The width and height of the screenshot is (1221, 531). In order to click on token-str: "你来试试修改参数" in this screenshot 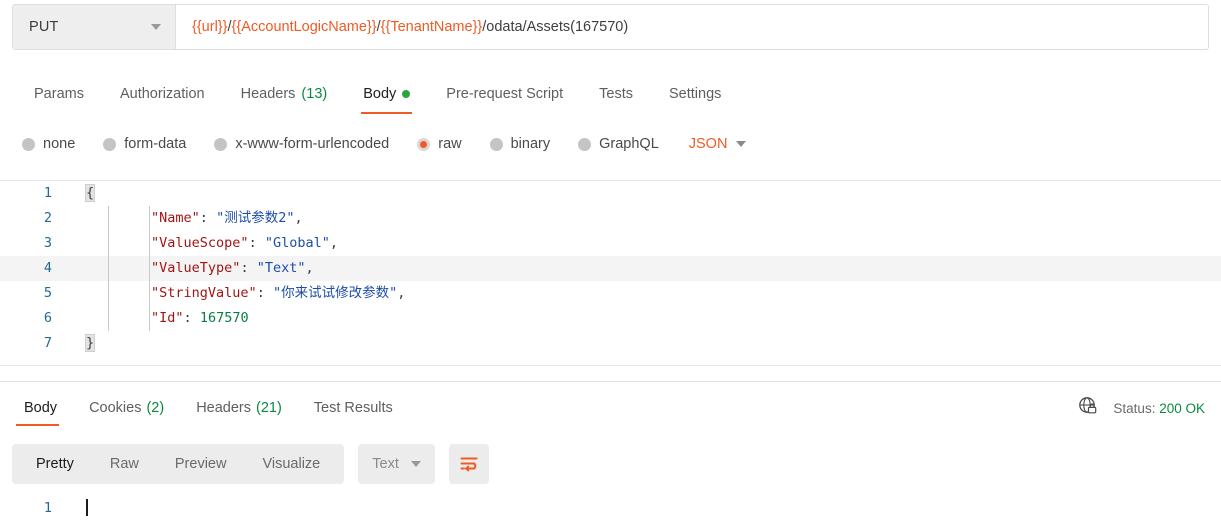, I will do `click(335, 293)`.